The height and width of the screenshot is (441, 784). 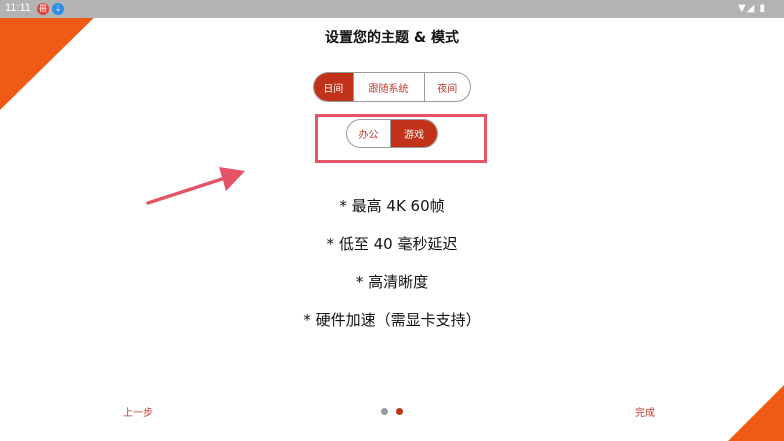 I want to click on back-button: 上一步, so click(x=138, y=411).